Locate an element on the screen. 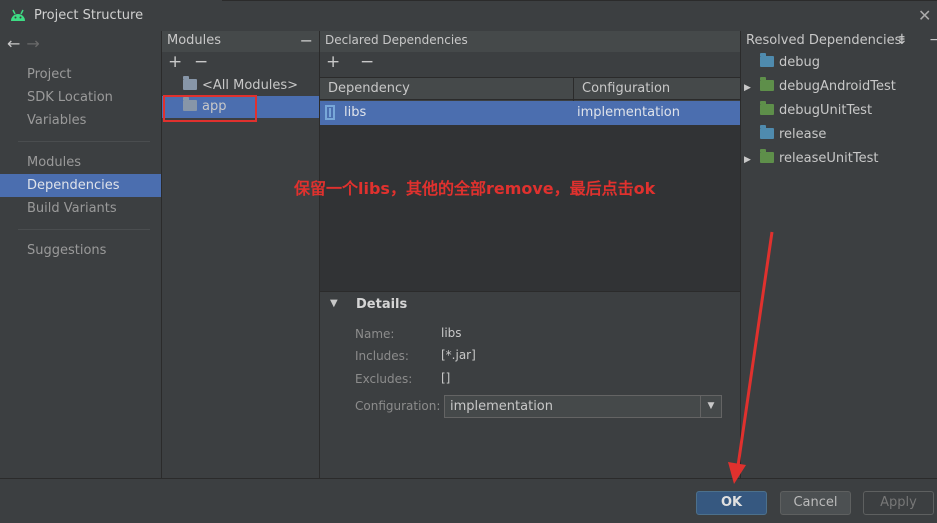  configuration-label: Configuration: is located at coordinates (398, 406).